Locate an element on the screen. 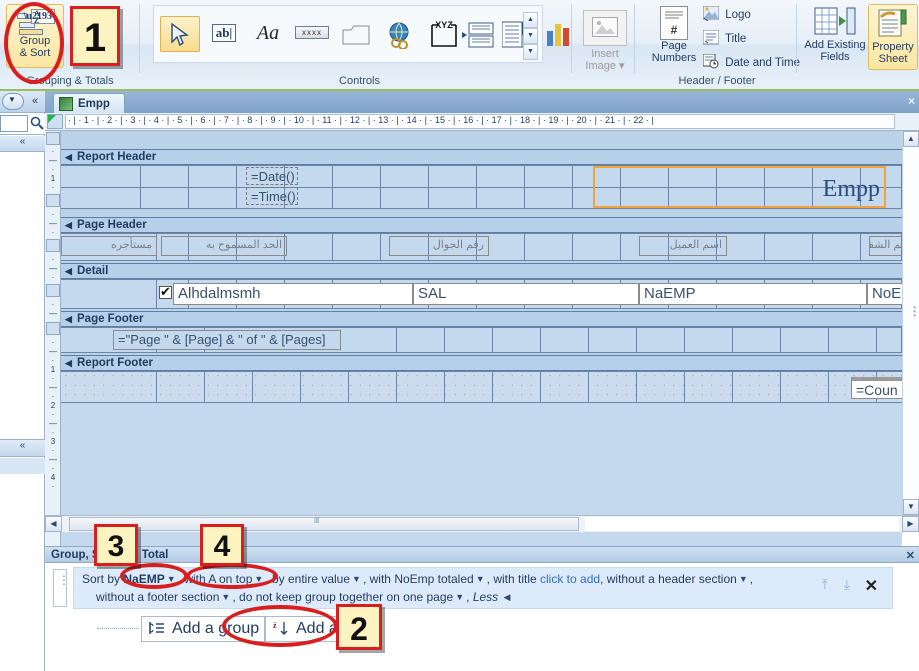 This screenshot has width=919, height=671. section-bar-page-footer: Page Footer is located at coordinates (481, 319).